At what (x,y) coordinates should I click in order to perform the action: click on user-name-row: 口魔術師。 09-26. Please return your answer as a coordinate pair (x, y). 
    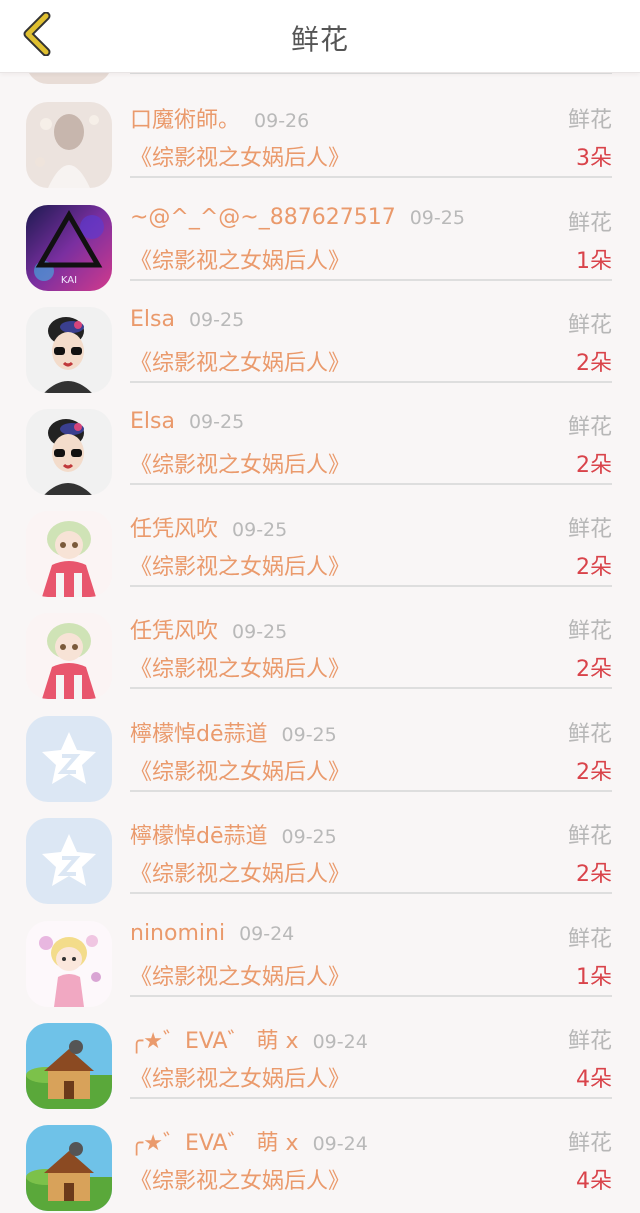
    Looking at the image, I should click on (219, 118).